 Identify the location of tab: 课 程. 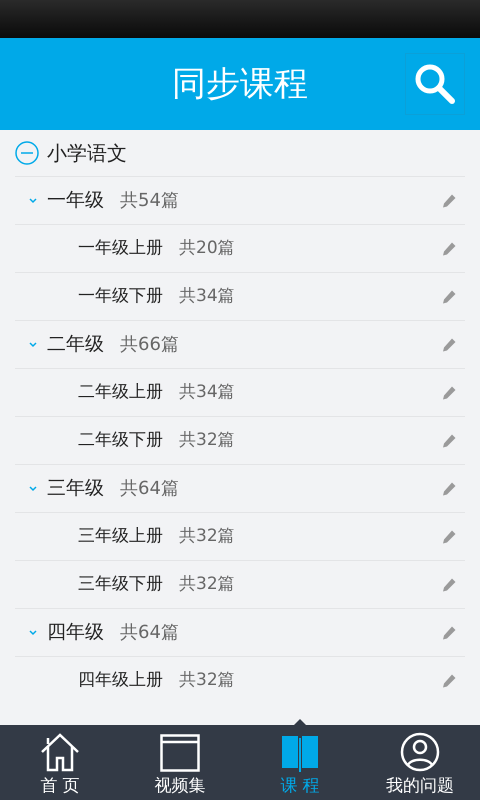
(300, 762).